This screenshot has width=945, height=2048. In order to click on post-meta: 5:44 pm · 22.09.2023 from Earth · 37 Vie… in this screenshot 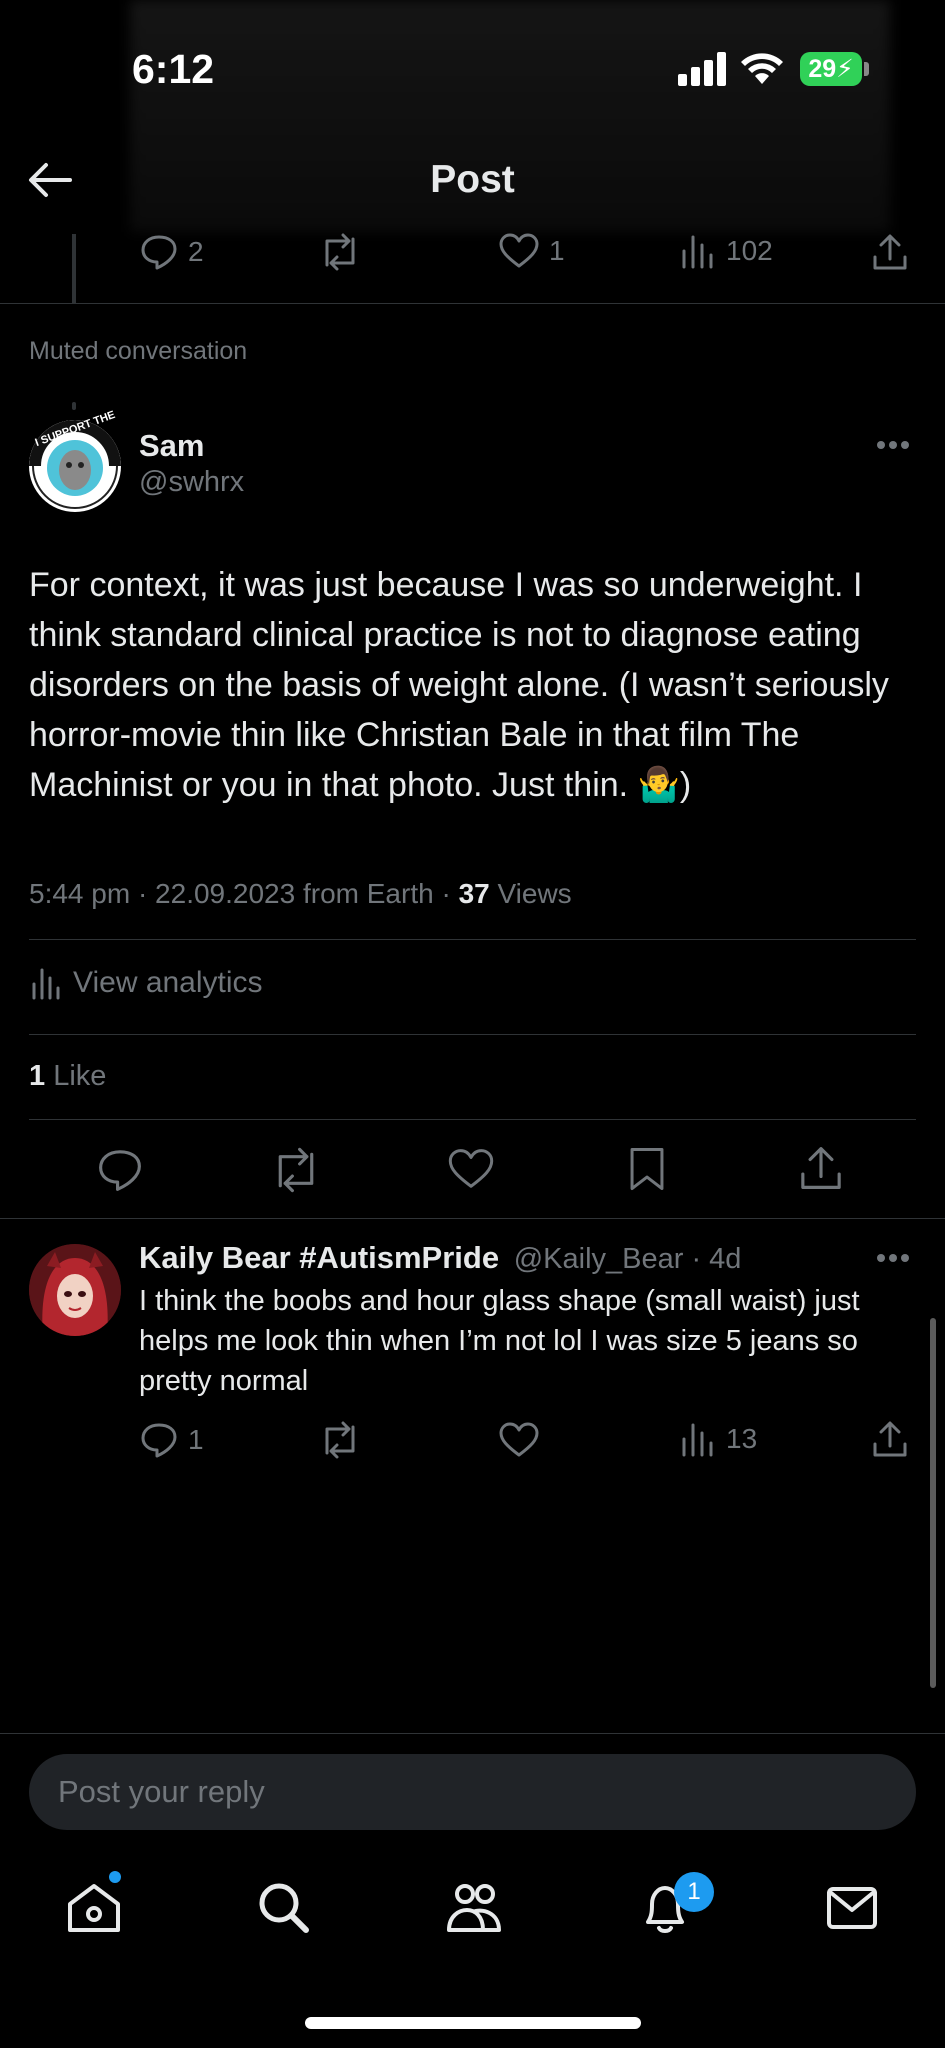, I will do `click(300, 894)`.